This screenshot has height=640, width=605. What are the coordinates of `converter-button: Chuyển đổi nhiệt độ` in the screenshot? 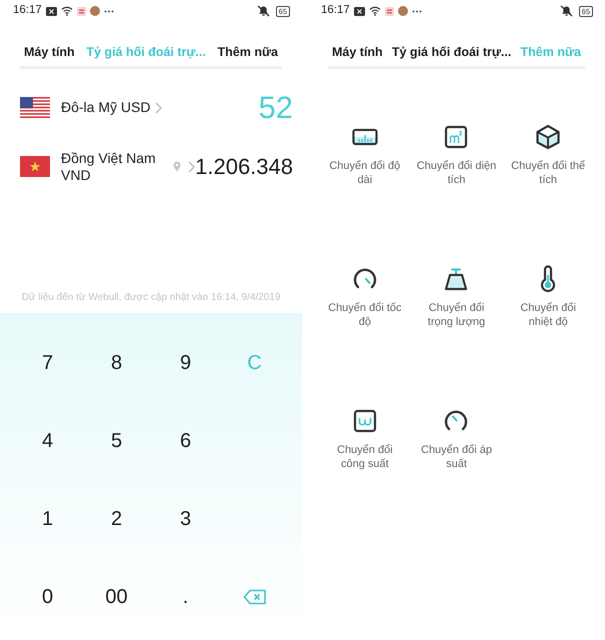 It's located at (548, 297).